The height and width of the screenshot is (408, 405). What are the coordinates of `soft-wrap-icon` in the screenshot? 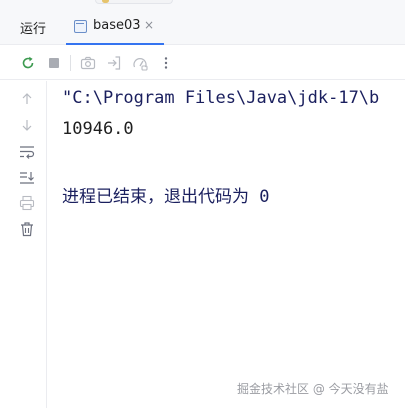 It's located at (27, 152).